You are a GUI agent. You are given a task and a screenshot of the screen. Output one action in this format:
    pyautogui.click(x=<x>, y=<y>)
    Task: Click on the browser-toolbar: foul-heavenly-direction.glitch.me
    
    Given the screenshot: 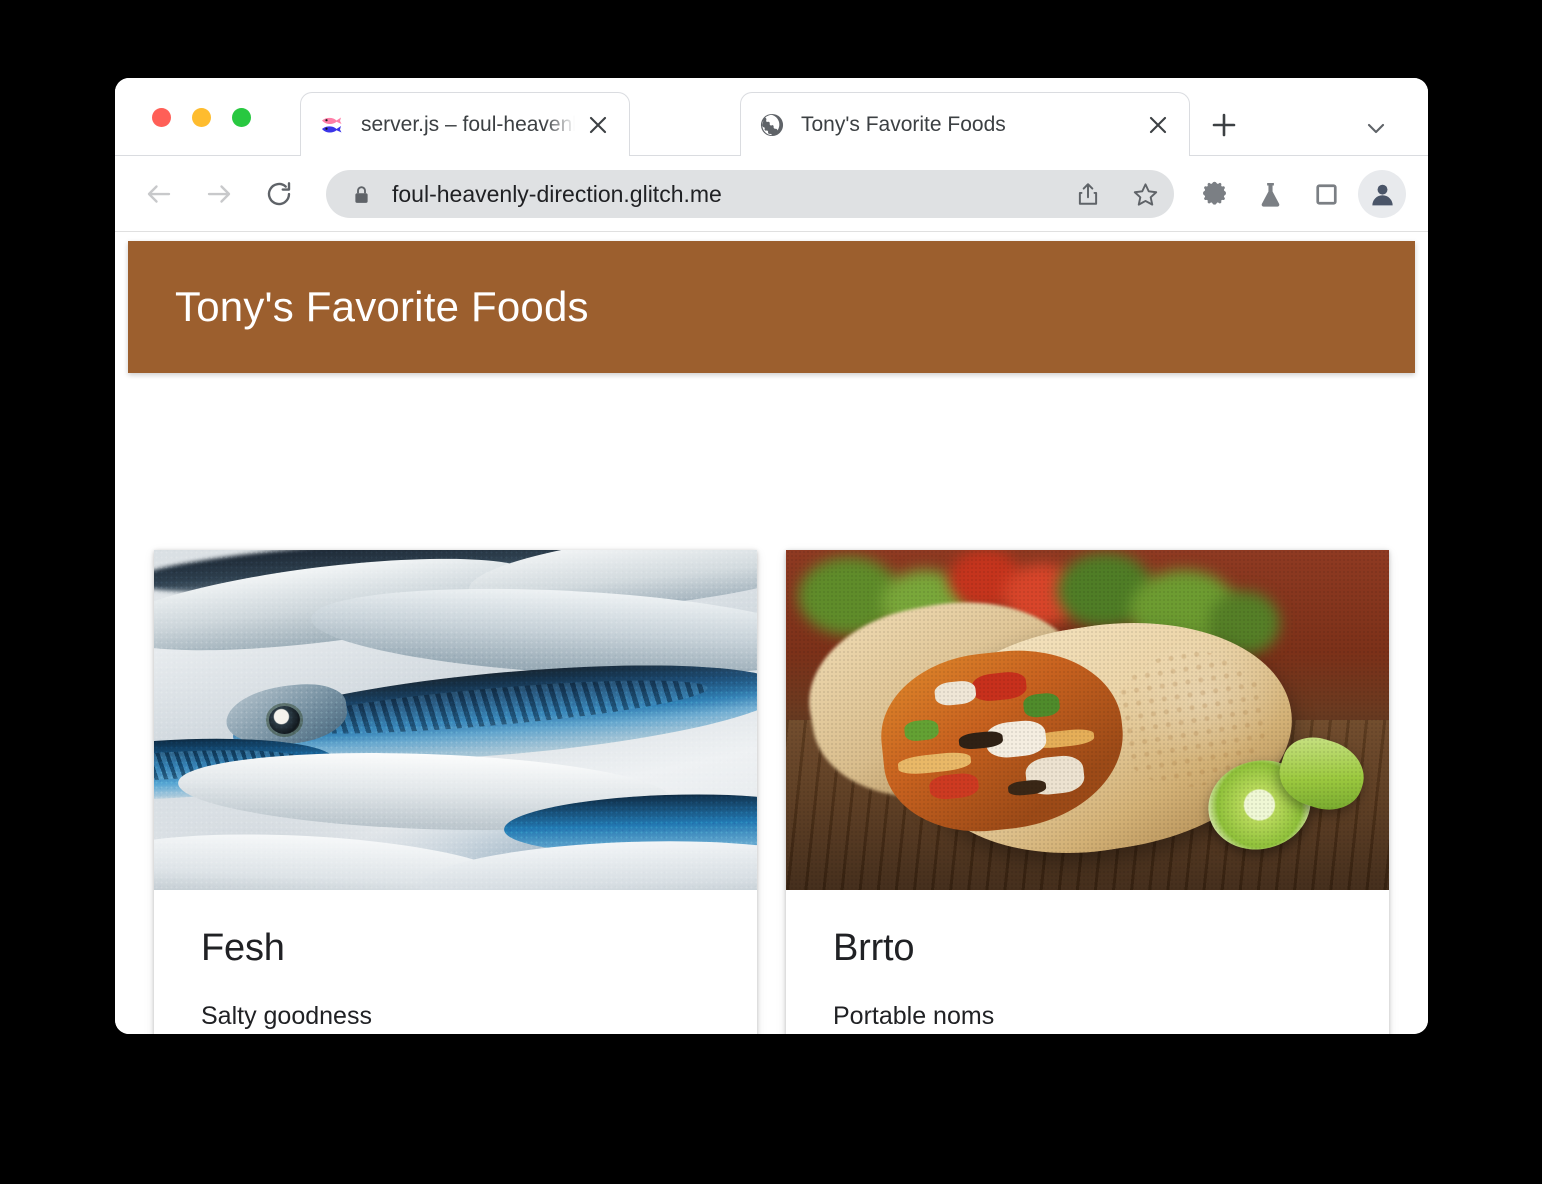 What is the action you would take?
    pyautogui.click(x=771, y=194)
    